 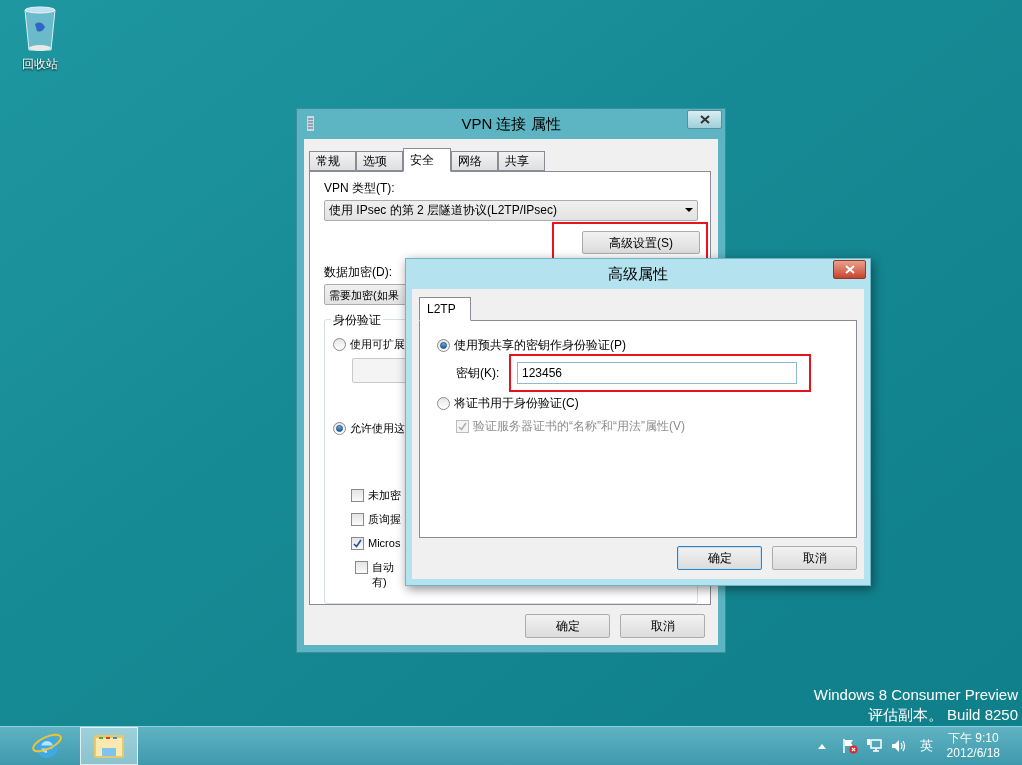 What do you see at coordinates (873, 746) in the screenshot?
I see `network-icon` at bounding box center [873, 746].